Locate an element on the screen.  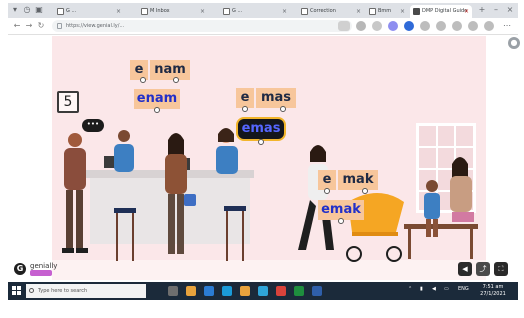
history-icon: ◷ is located at coordinates (27, 10).